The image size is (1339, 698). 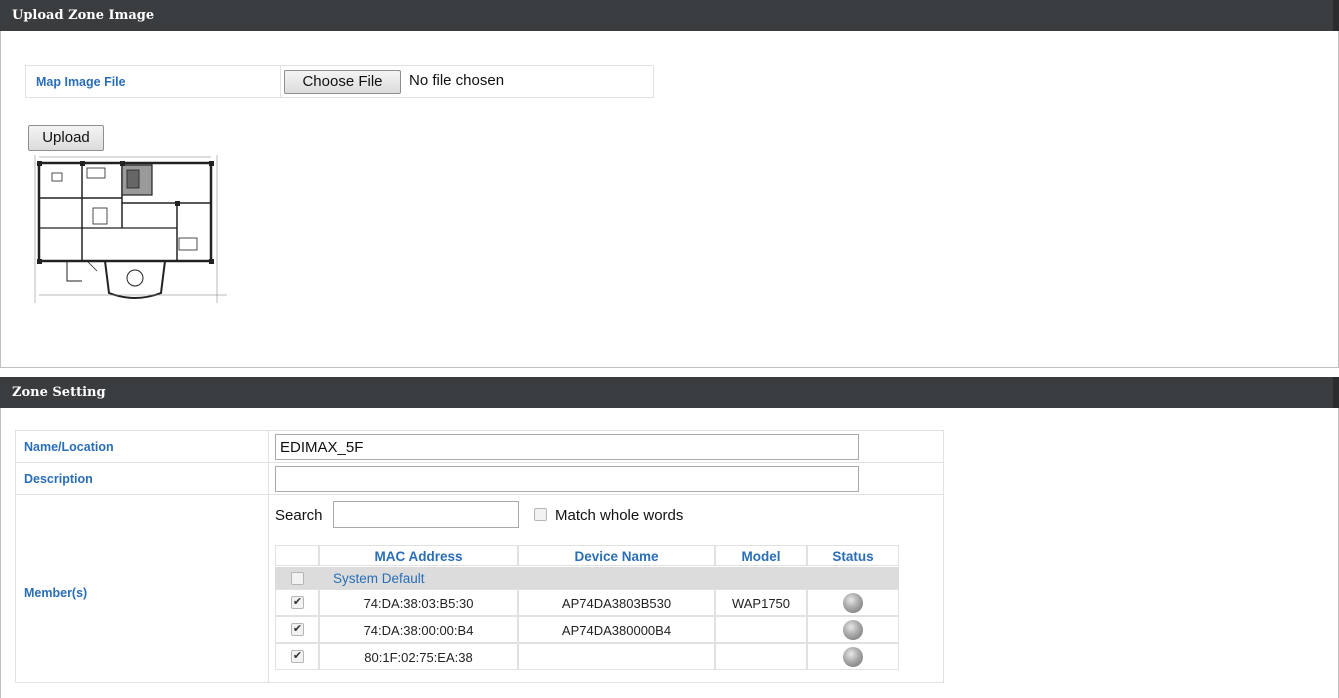 I want to click on match-whole-words-label: Match whole words, so click(x=619, y=515).